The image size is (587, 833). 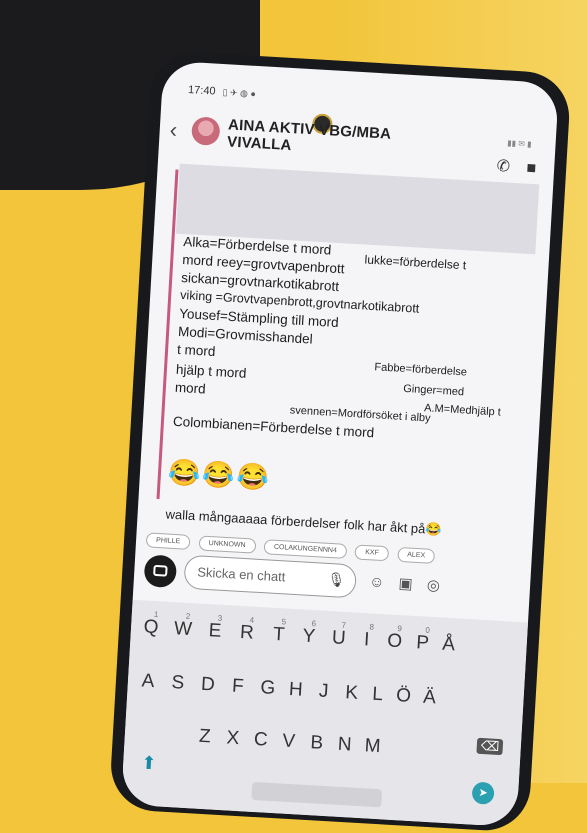 I want to click on keyboard-row-2: A S D F G H J K L Ö Ä, so click(x=326, y=689).